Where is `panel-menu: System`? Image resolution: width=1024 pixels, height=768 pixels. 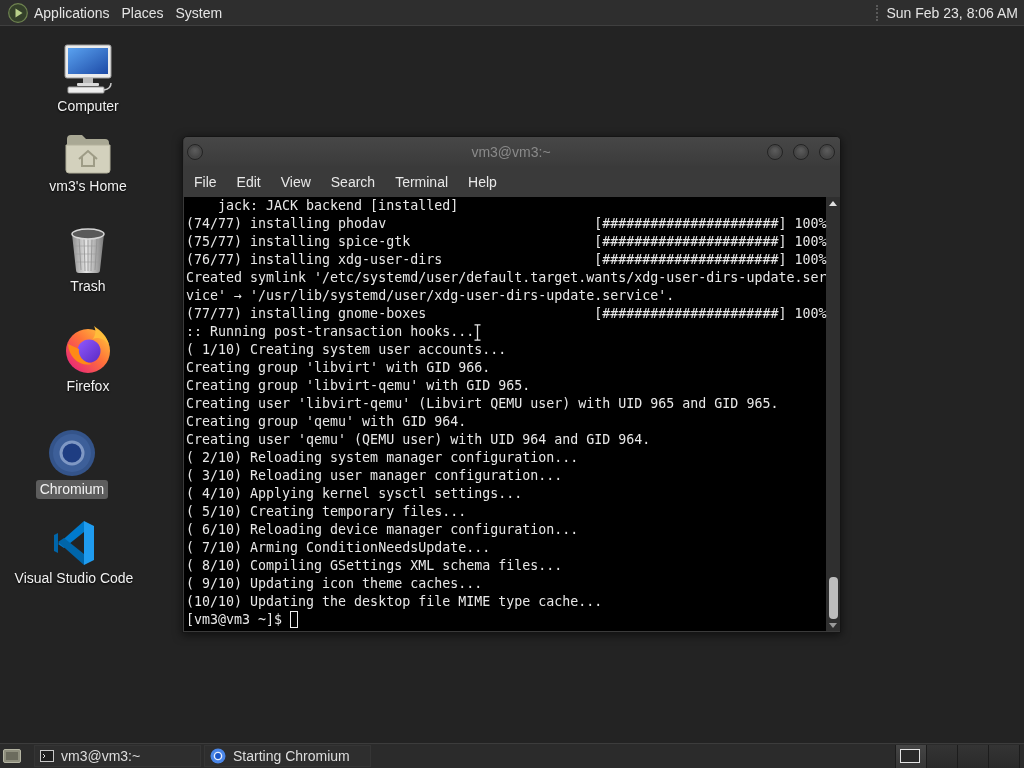 panel-menu: System is located at coordinates (199, 12).